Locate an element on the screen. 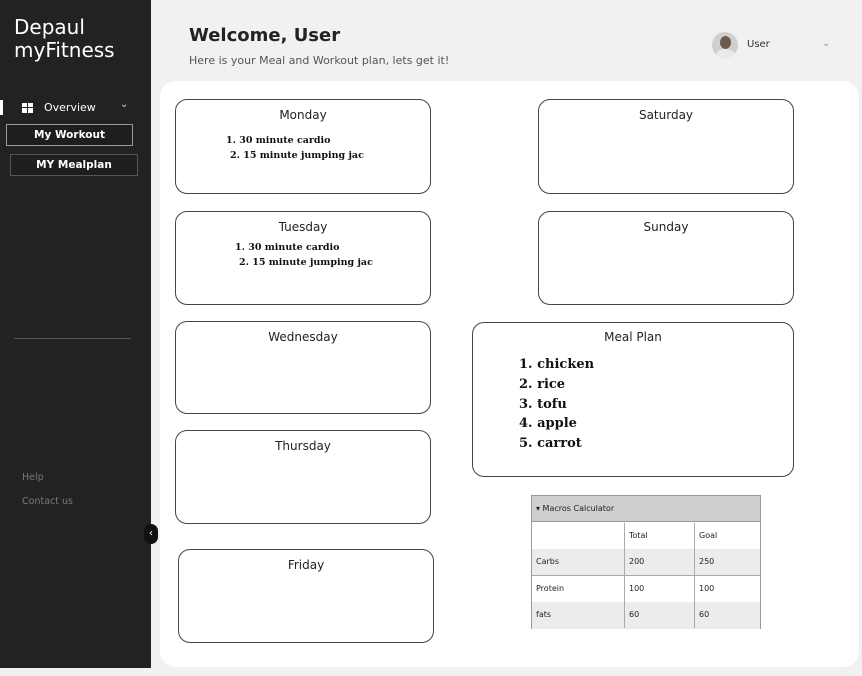 Image resolution: width=862 pixels, height=676 pixels. avatar-head is located at coordinates (725, 42).